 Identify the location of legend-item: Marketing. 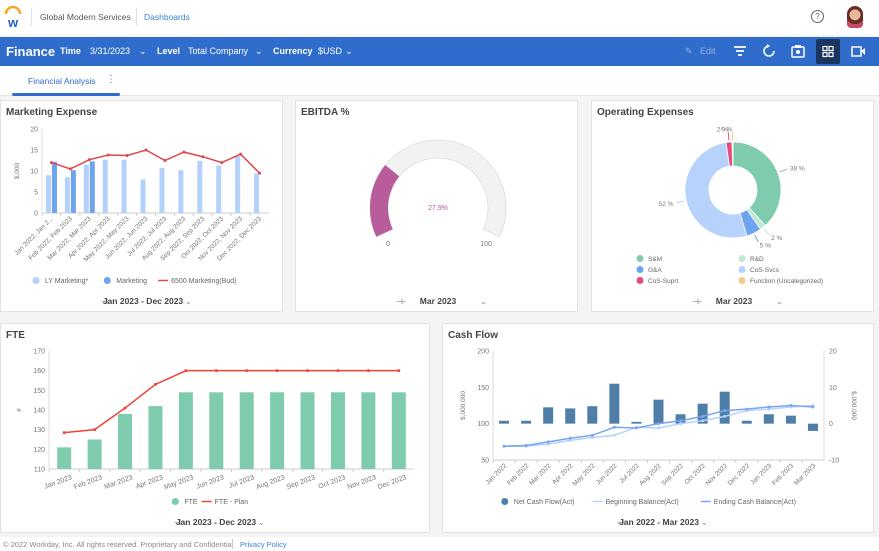
(125, 281).